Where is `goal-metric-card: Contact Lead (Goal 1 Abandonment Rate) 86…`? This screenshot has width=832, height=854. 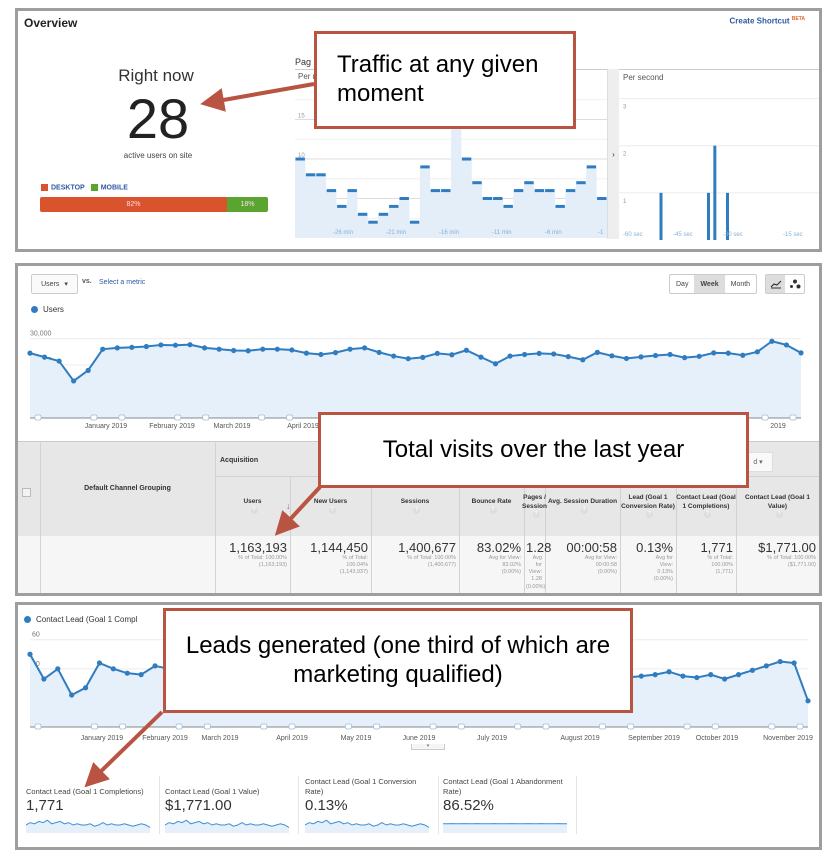 goal-metric-card: Contact Lead (Goal 1 Abandonment Rate) 86… is located at coordinates (505, 806).